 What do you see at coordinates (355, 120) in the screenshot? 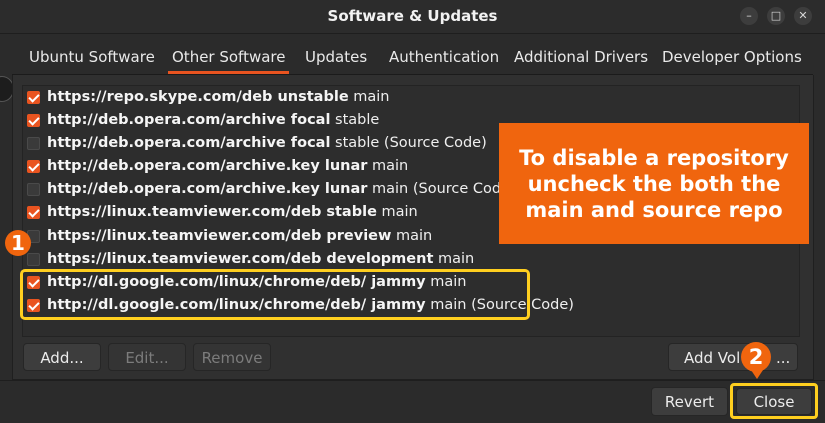
I see `source-component: stable` at bounding box center [355, 120].